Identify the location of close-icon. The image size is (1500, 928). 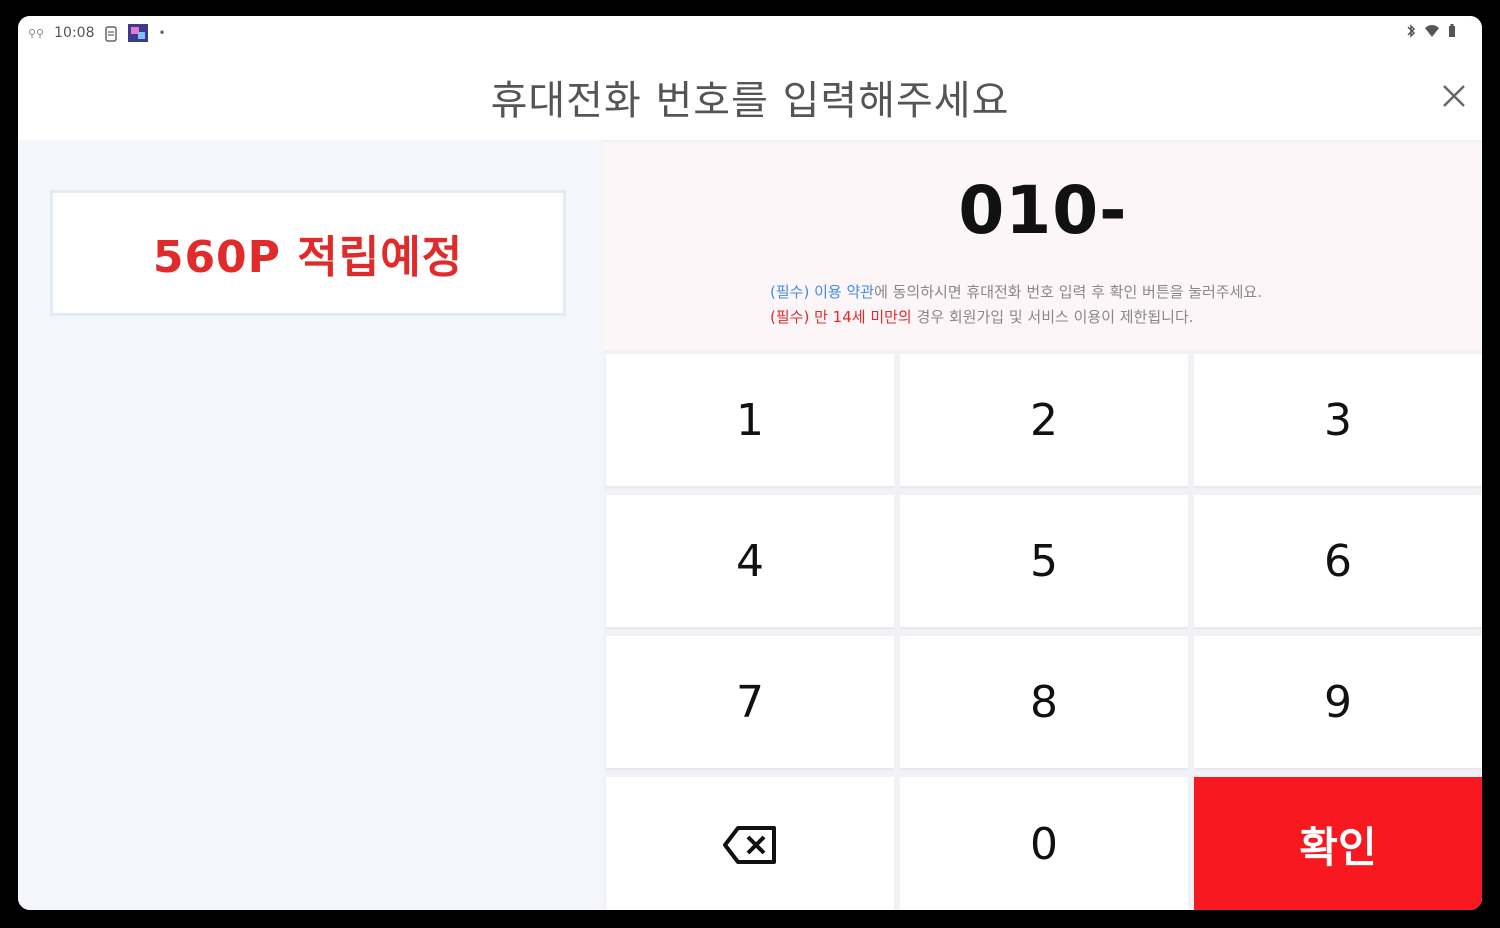
(1454, 96).